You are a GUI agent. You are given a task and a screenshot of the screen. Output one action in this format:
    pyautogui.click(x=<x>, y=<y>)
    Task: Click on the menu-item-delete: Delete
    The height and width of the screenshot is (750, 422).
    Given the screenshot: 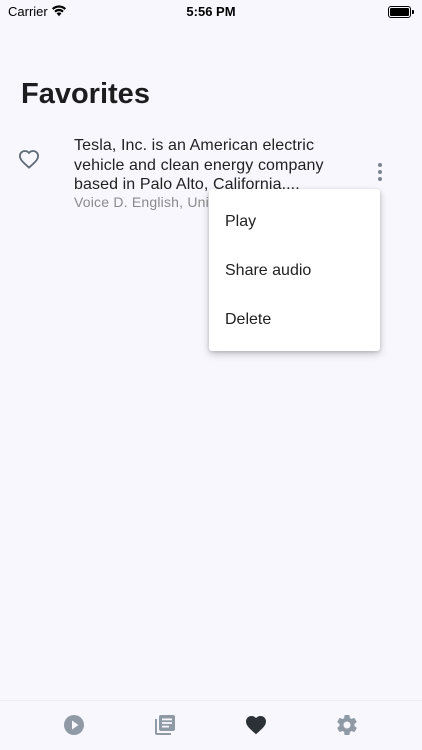 What is the action you would take?
    pyautogui.click(x=294, y=319)
    